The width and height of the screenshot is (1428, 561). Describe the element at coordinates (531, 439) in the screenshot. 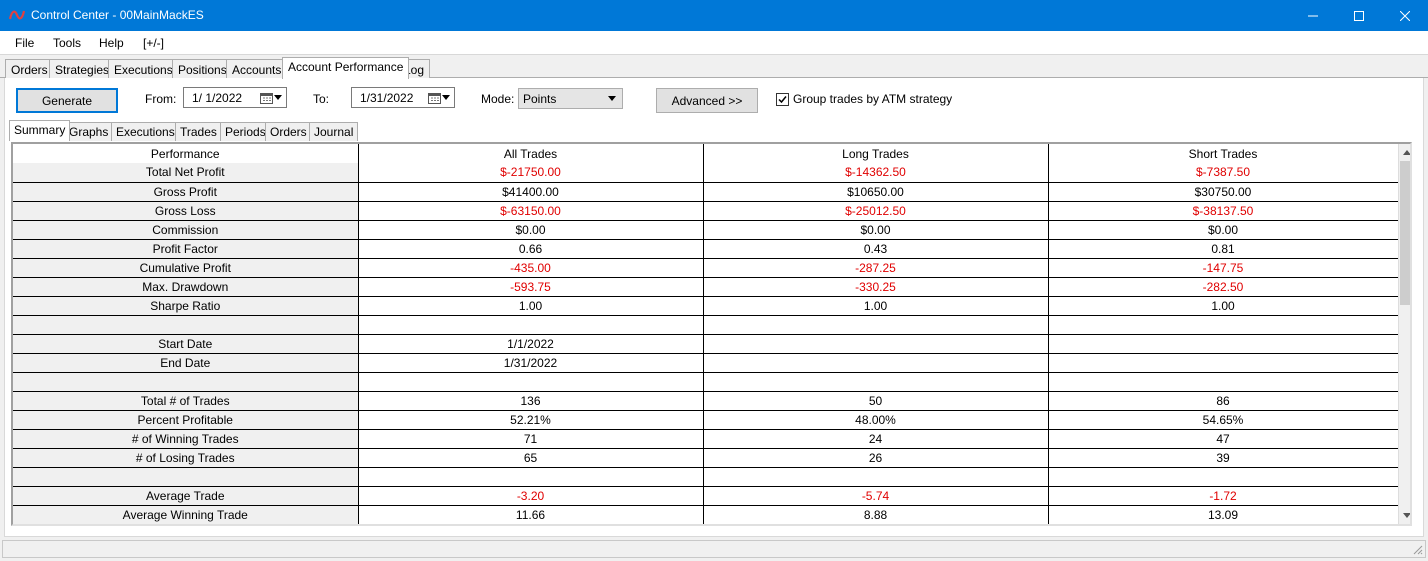

I see `table-cell: 71` at that location.